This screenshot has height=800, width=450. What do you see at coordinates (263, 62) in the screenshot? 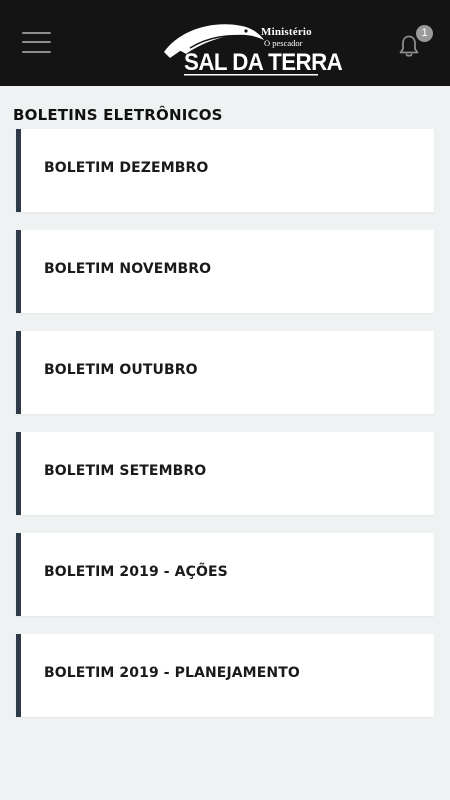
I see `logo-brand-text: SAL DA TERRA` at bounding box center [263, 62].